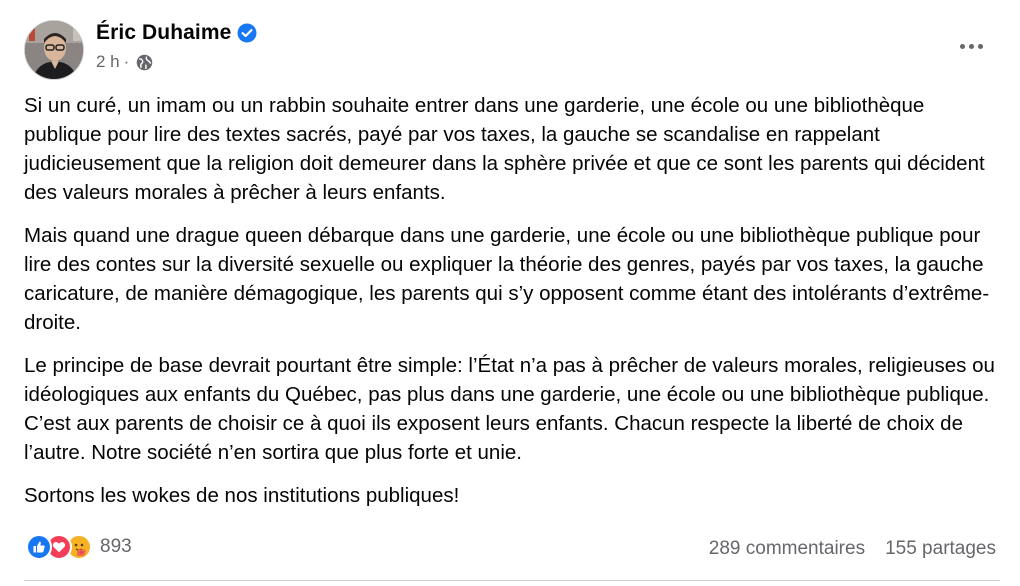 The width and height of the screenshot is (1020, 586). What do you see at coordinates (512, 580) in the screenshot?
I see `divider` at bounding box center [512, 580].